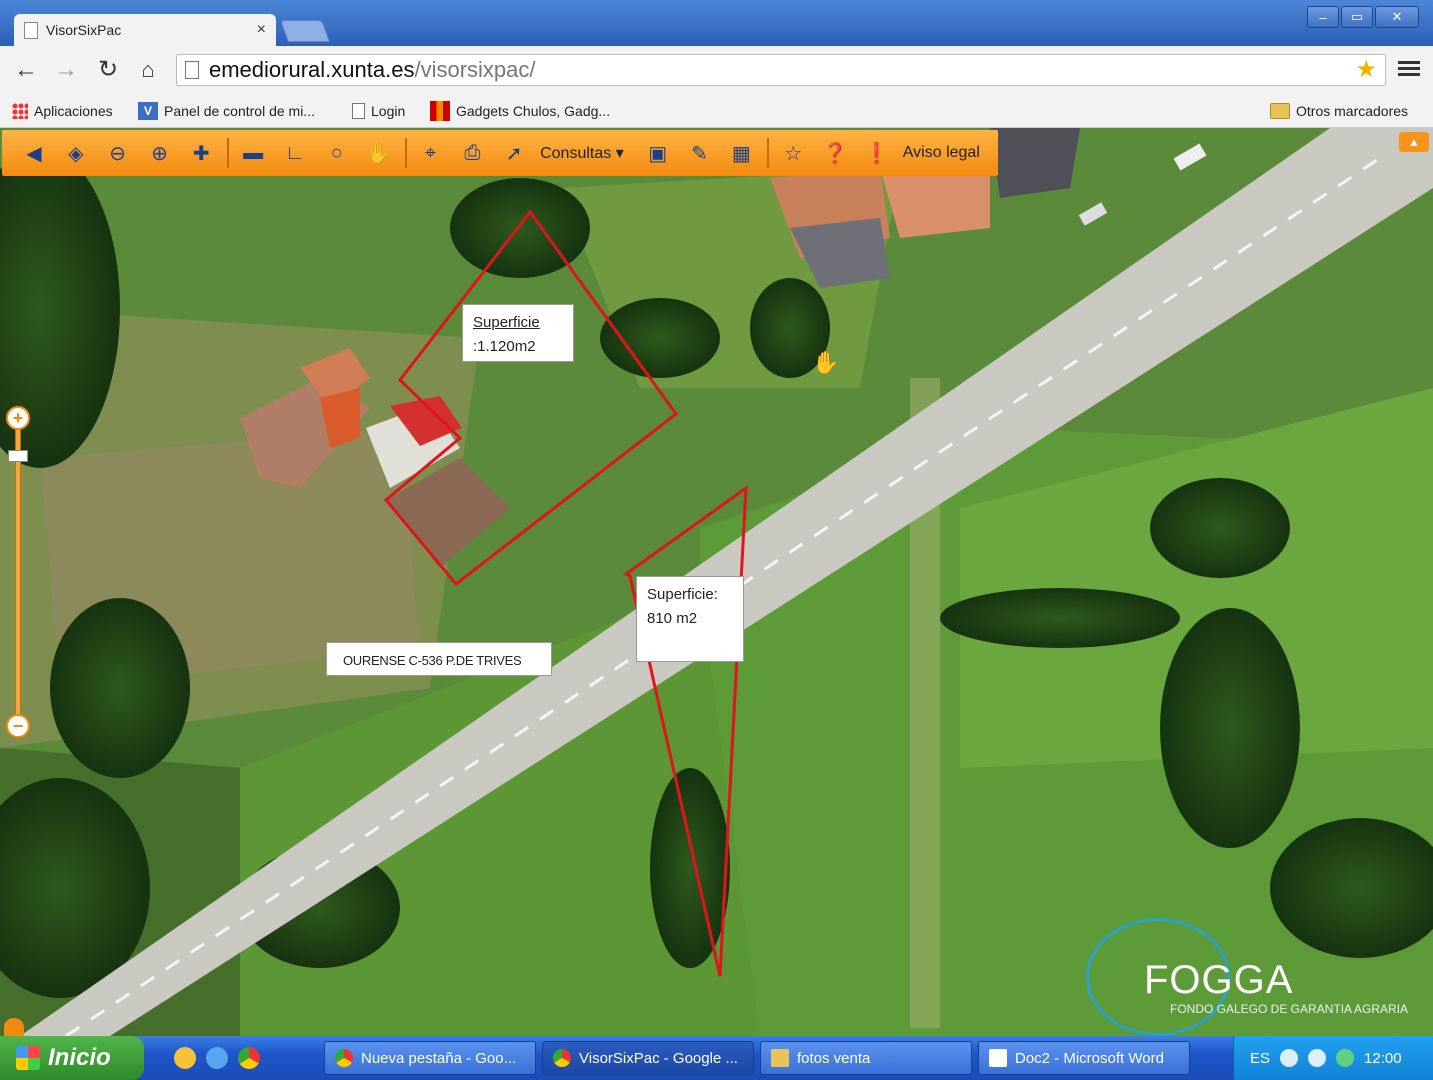  What do you see at coordinates (1260, 1058) in the screenshot?
I see `language-indicator: ES` at bounding box center [1260, 1058].